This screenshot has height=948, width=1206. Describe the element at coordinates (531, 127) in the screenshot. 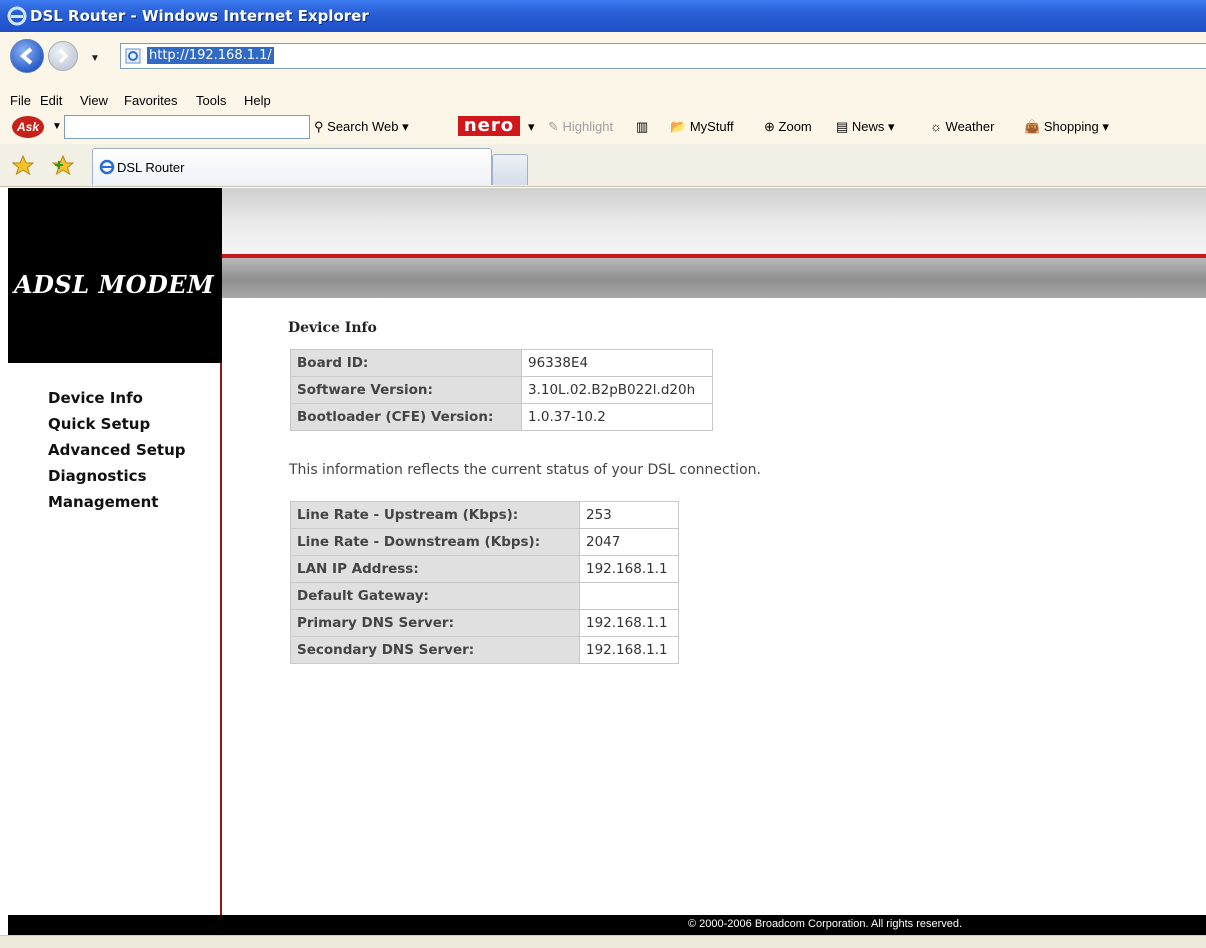

I see `nero-dropdown-icon: ▾` at that location.